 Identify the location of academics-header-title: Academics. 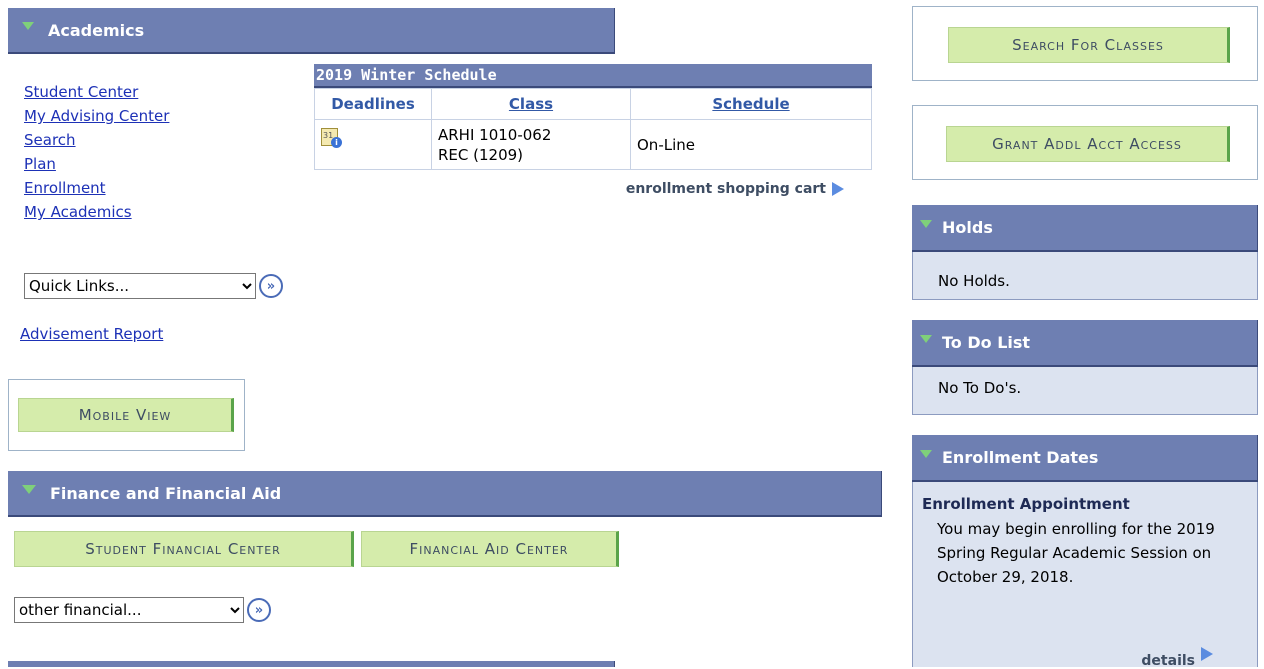
(96, 30).